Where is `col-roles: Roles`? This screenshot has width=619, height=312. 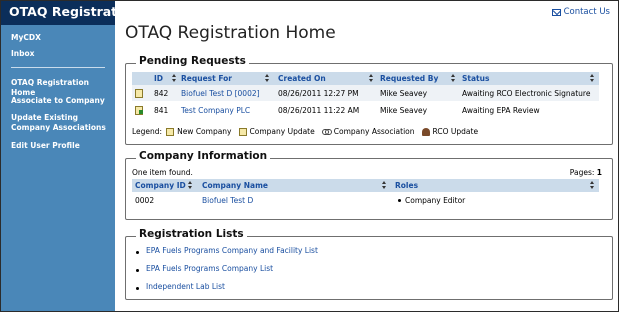 col-roles: Roles is located at coordinates (406, 185).